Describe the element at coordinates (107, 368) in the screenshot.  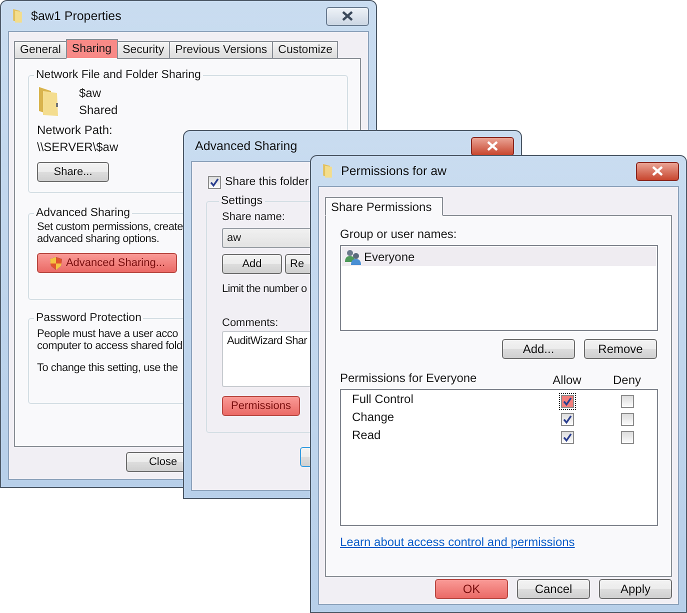
I see `description-text: To change this setting, use the` at that location.